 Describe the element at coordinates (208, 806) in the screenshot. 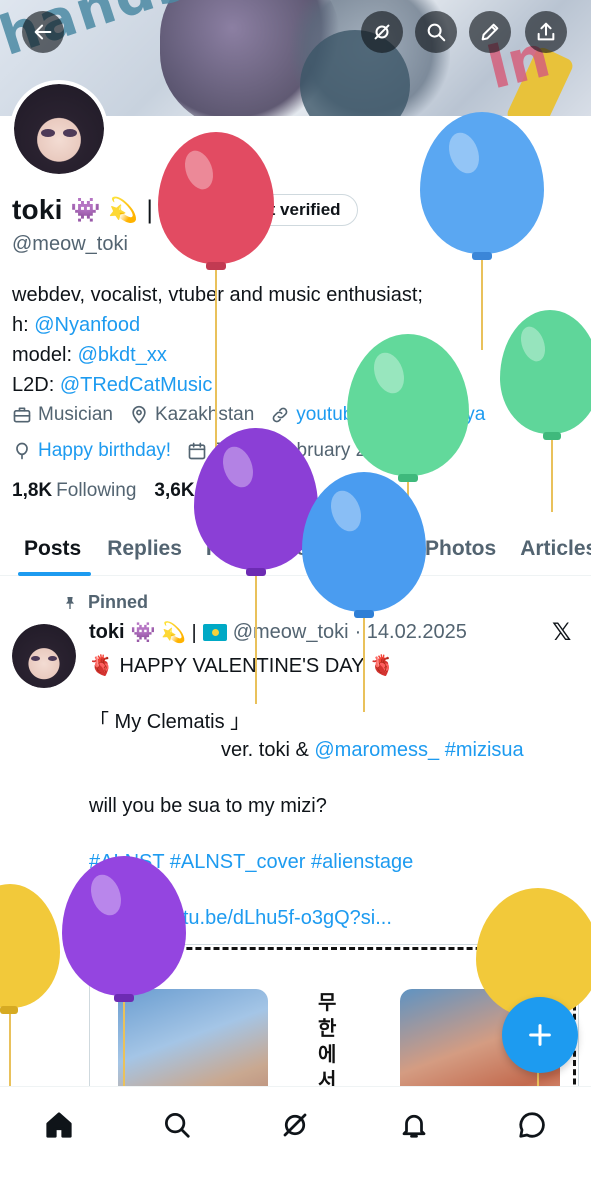

I see `post-line: will you be sua to my mizi?` at that location.